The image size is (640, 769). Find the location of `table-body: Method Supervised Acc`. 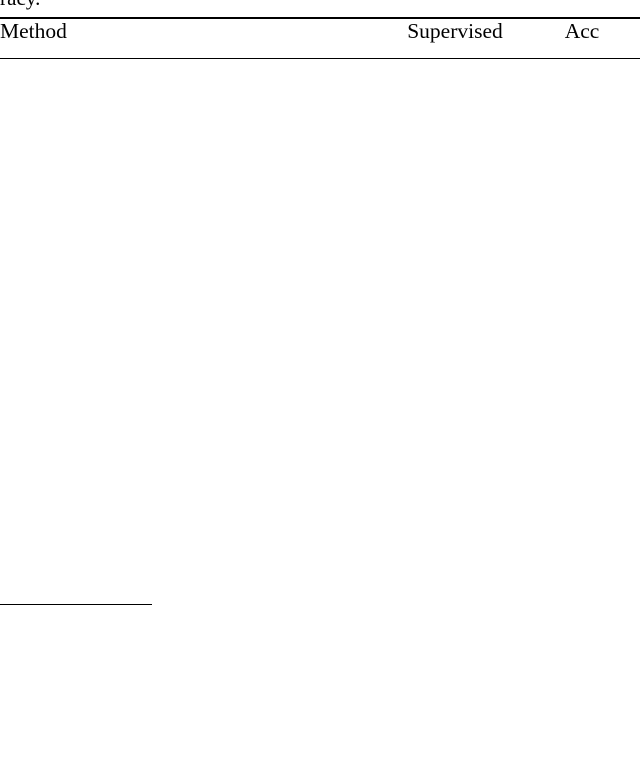

table-body: Method Supervised Acc is located at coordinates (320, 38).